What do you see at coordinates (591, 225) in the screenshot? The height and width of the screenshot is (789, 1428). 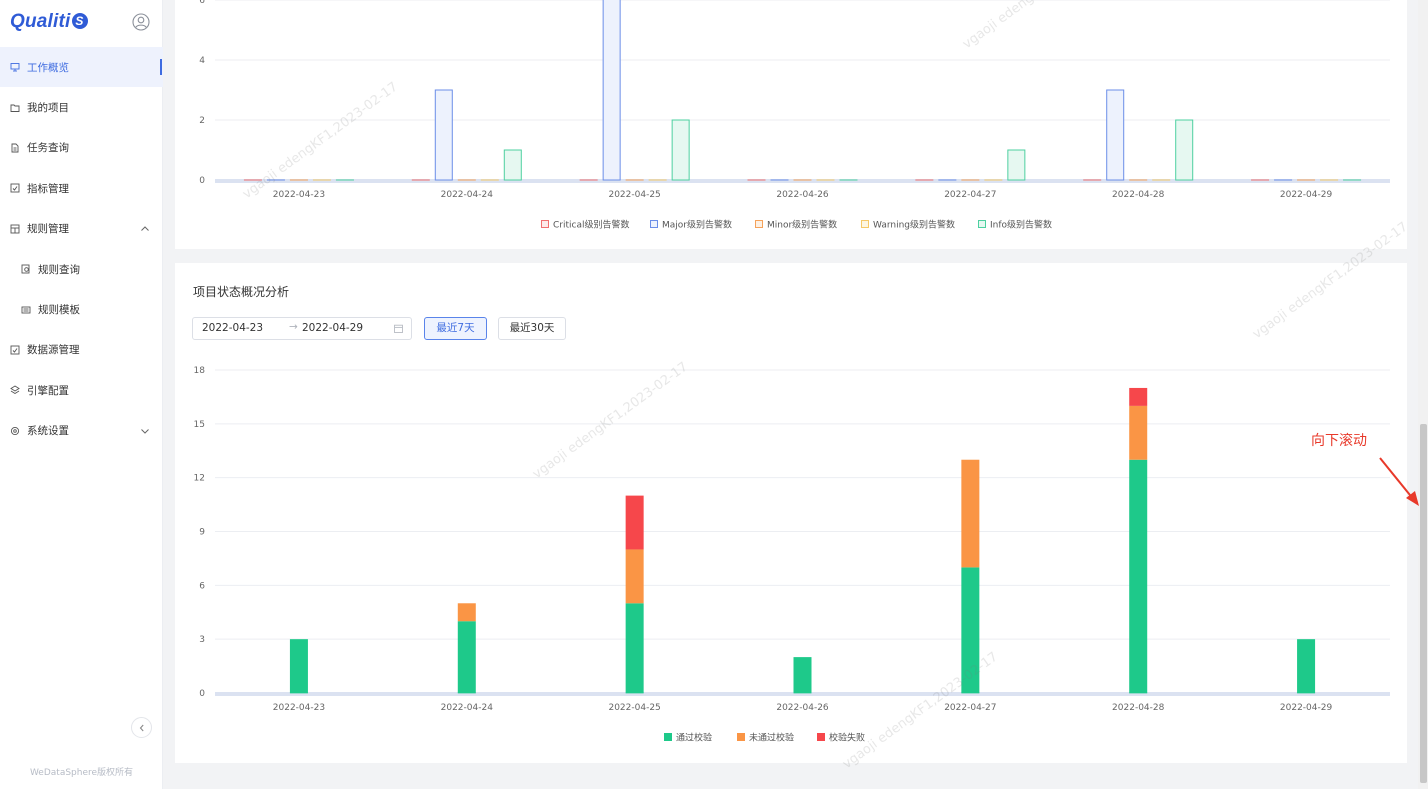 I see `legend-label: Critical级别告警数` at bounding box center [591, 225].